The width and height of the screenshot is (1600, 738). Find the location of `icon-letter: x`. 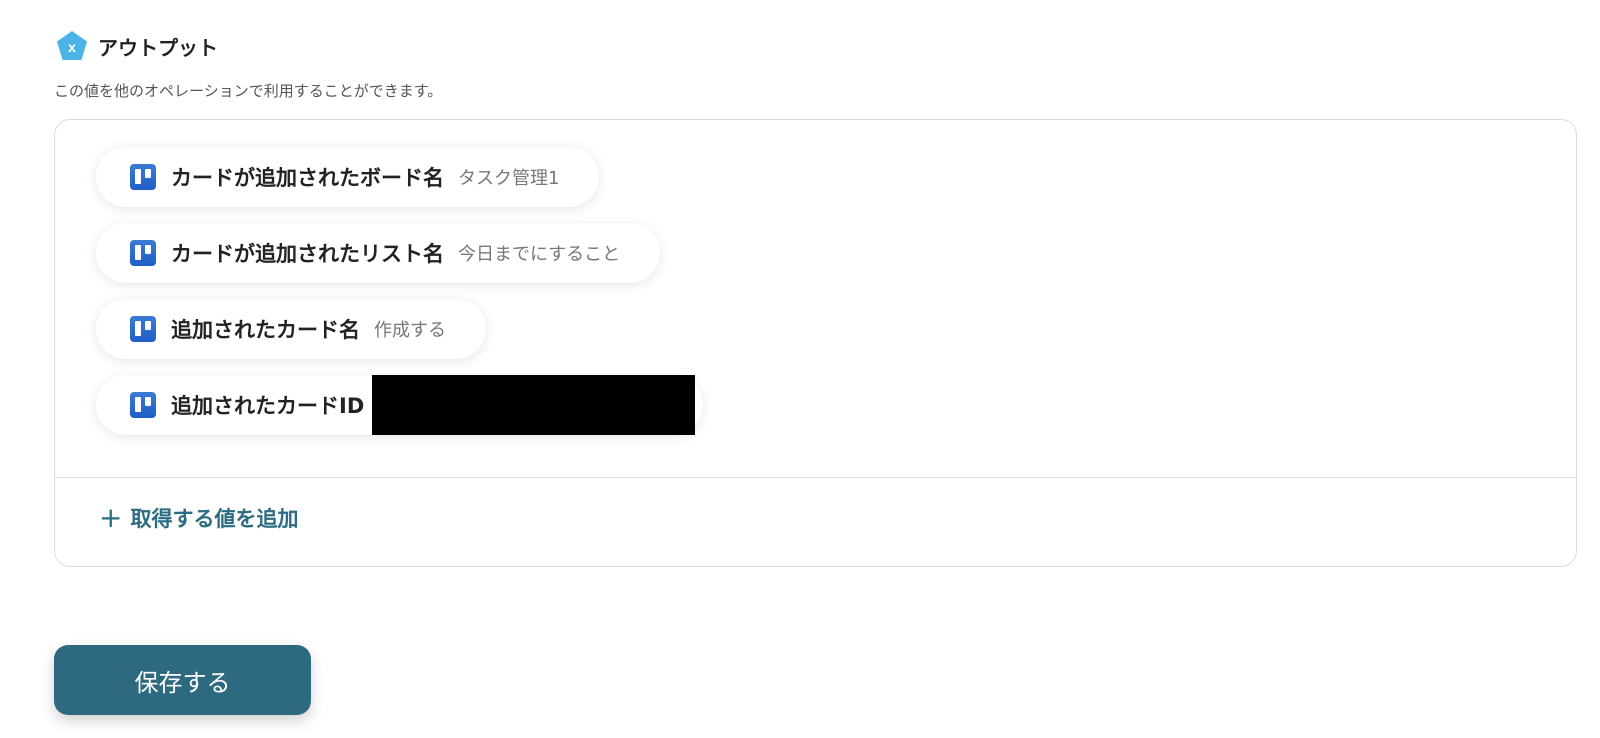

icon-letter: x is located at coordinates (72, 47).